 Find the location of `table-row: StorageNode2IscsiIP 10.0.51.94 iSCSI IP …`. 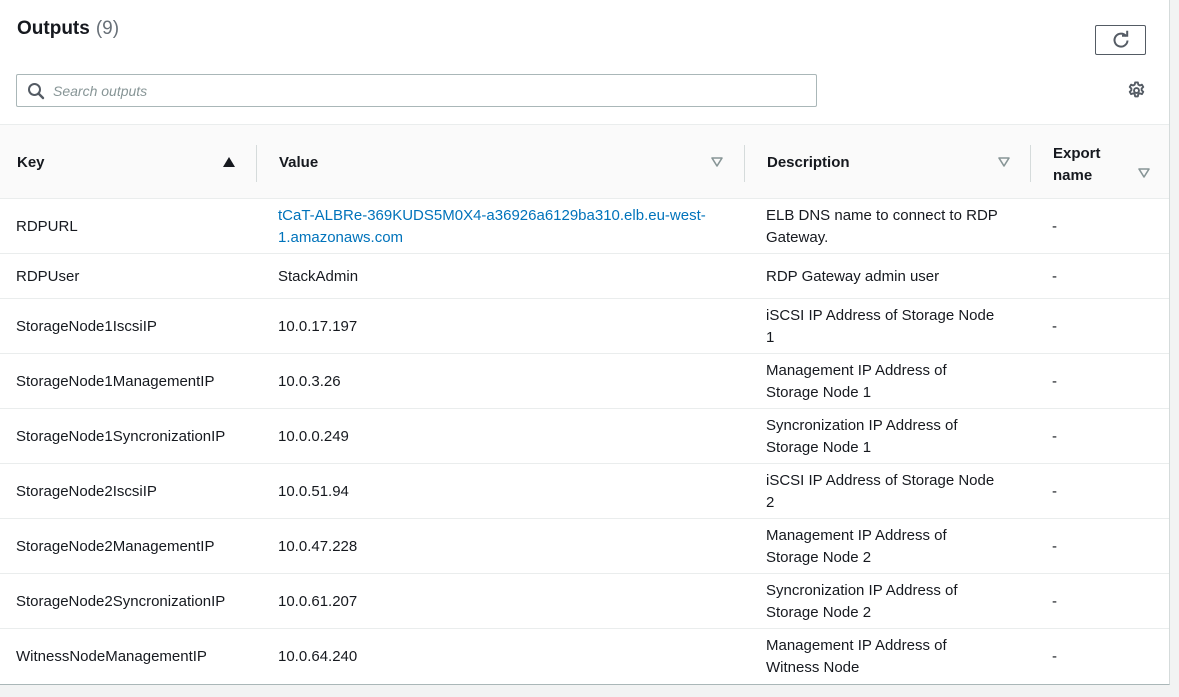

table-row: StorageNode2IscsiIP 10.0.51.94 iSCSI IP … is located at coordinates (584, 491).